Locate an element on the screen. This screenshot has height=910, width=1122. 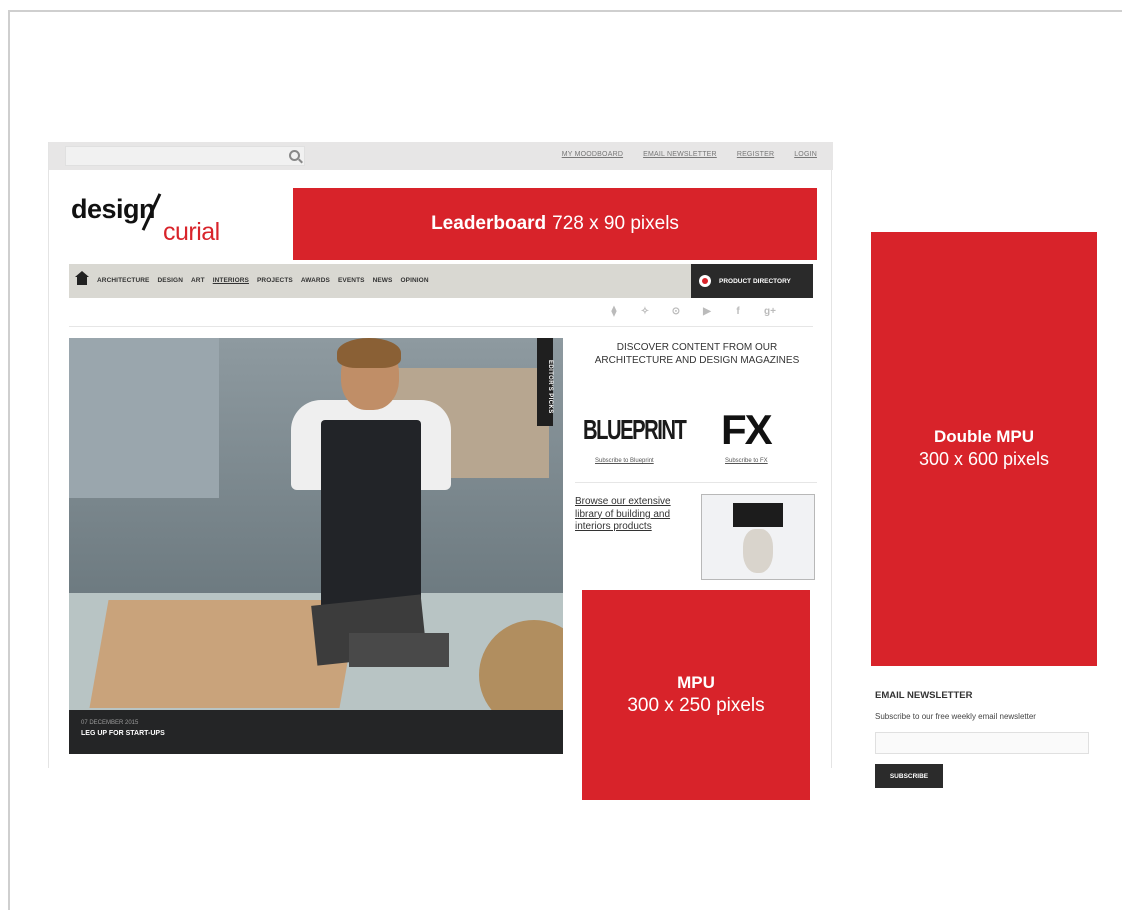
product-directory-label: PRODUCT DIRECTORY is located at coordinates (755, 281).